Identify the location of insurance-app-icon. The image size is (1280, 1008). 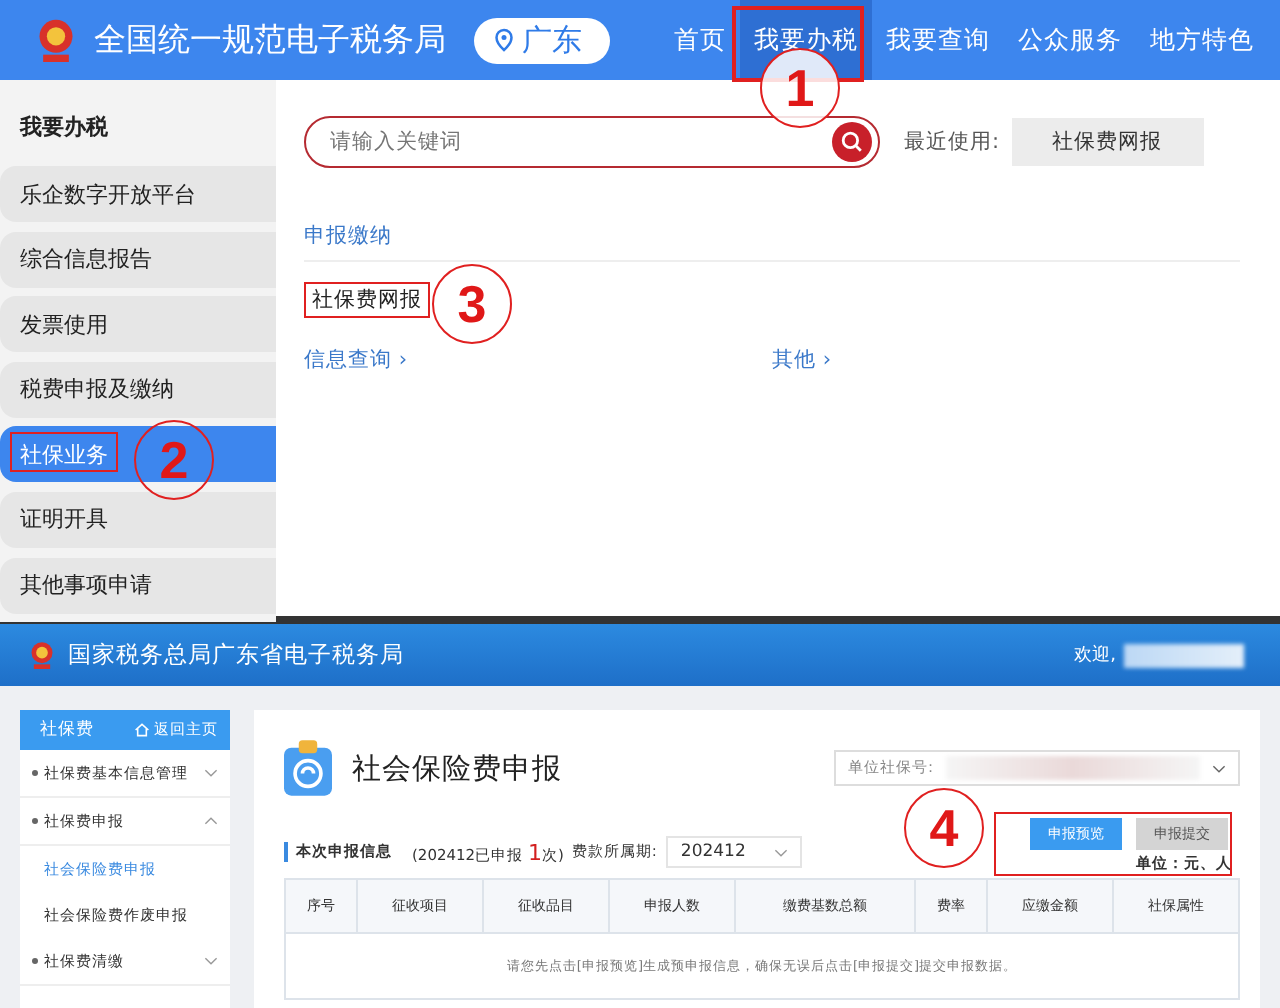
(308, 768).